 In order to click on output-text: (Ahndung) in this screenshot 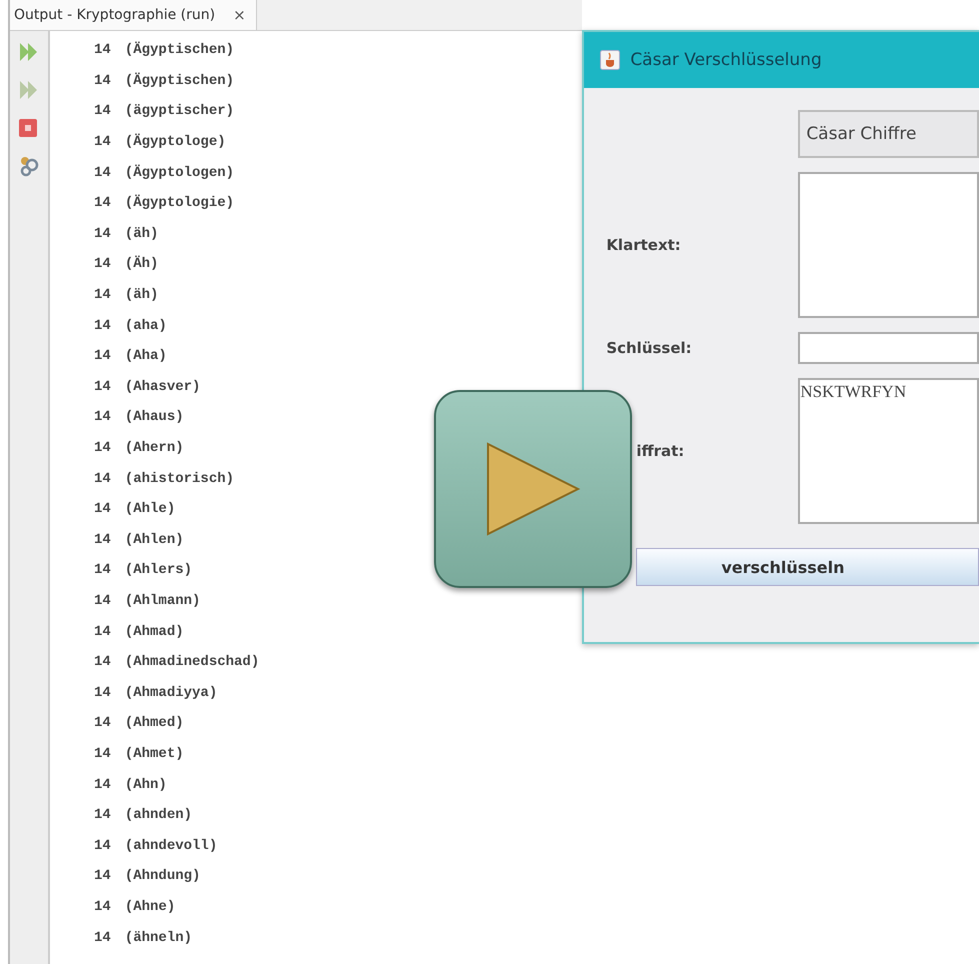, I will do `click(162, 876)`.